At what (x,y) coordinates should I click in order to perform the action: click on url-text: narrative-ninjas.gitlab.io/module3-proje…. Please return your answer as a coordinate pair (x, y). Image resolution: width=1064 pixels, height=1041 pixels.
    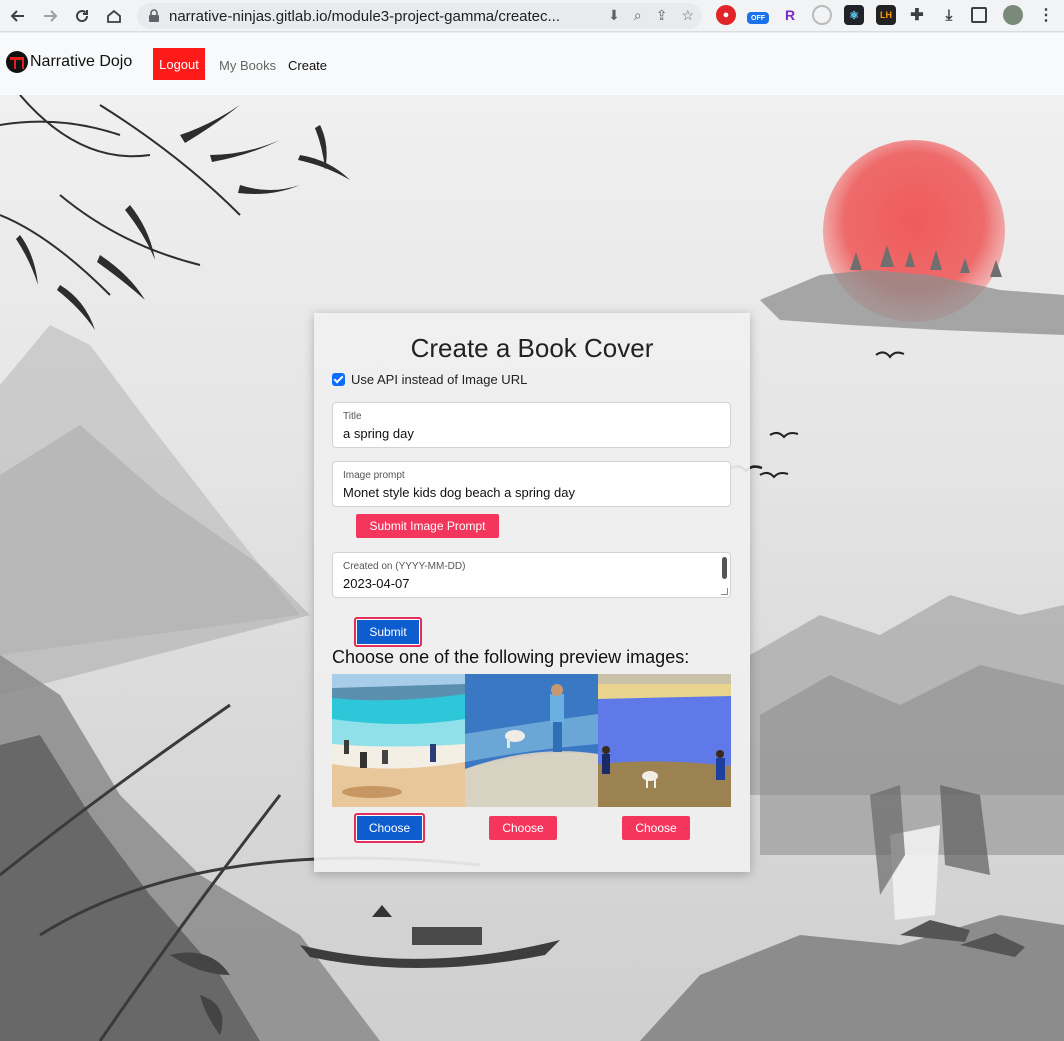
    Looking at the image, I should click on (365, 16).